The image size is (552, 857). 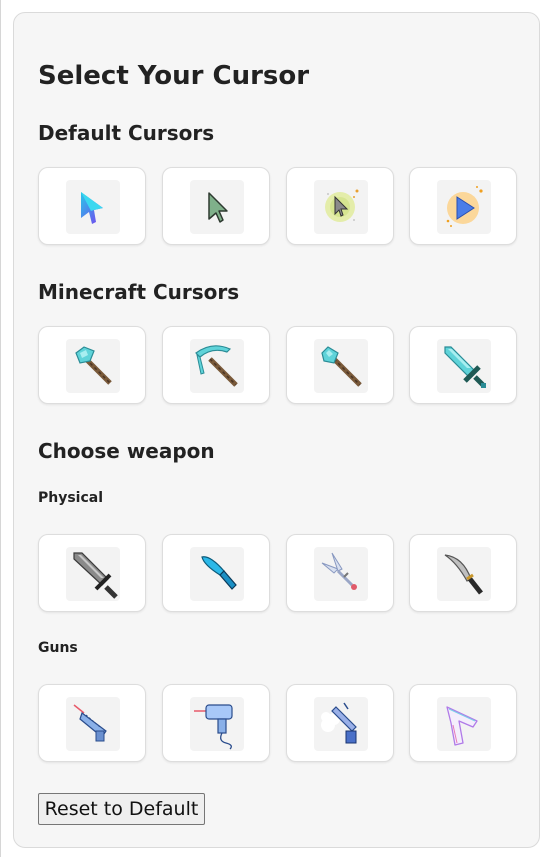 What do you see at coordinates (278, 574) in the screenshot?
I see `physical-weapons-row` at bounding box center [278, 574].